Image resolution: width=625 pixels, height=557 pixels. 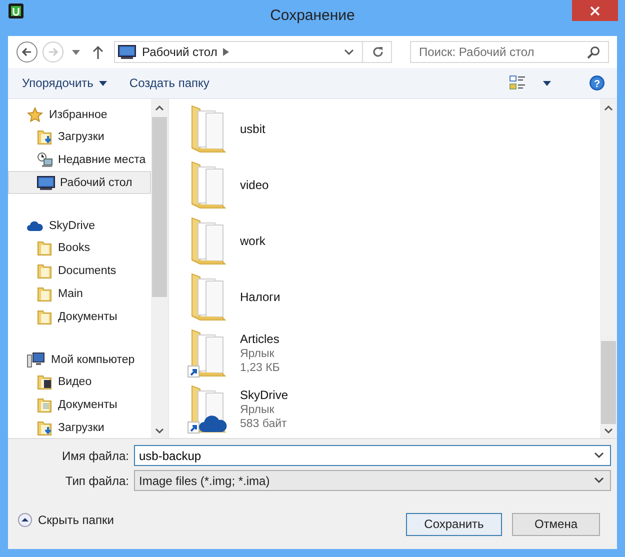 I want to click on sidebar-item: Documents, so click(x=79, y=270).